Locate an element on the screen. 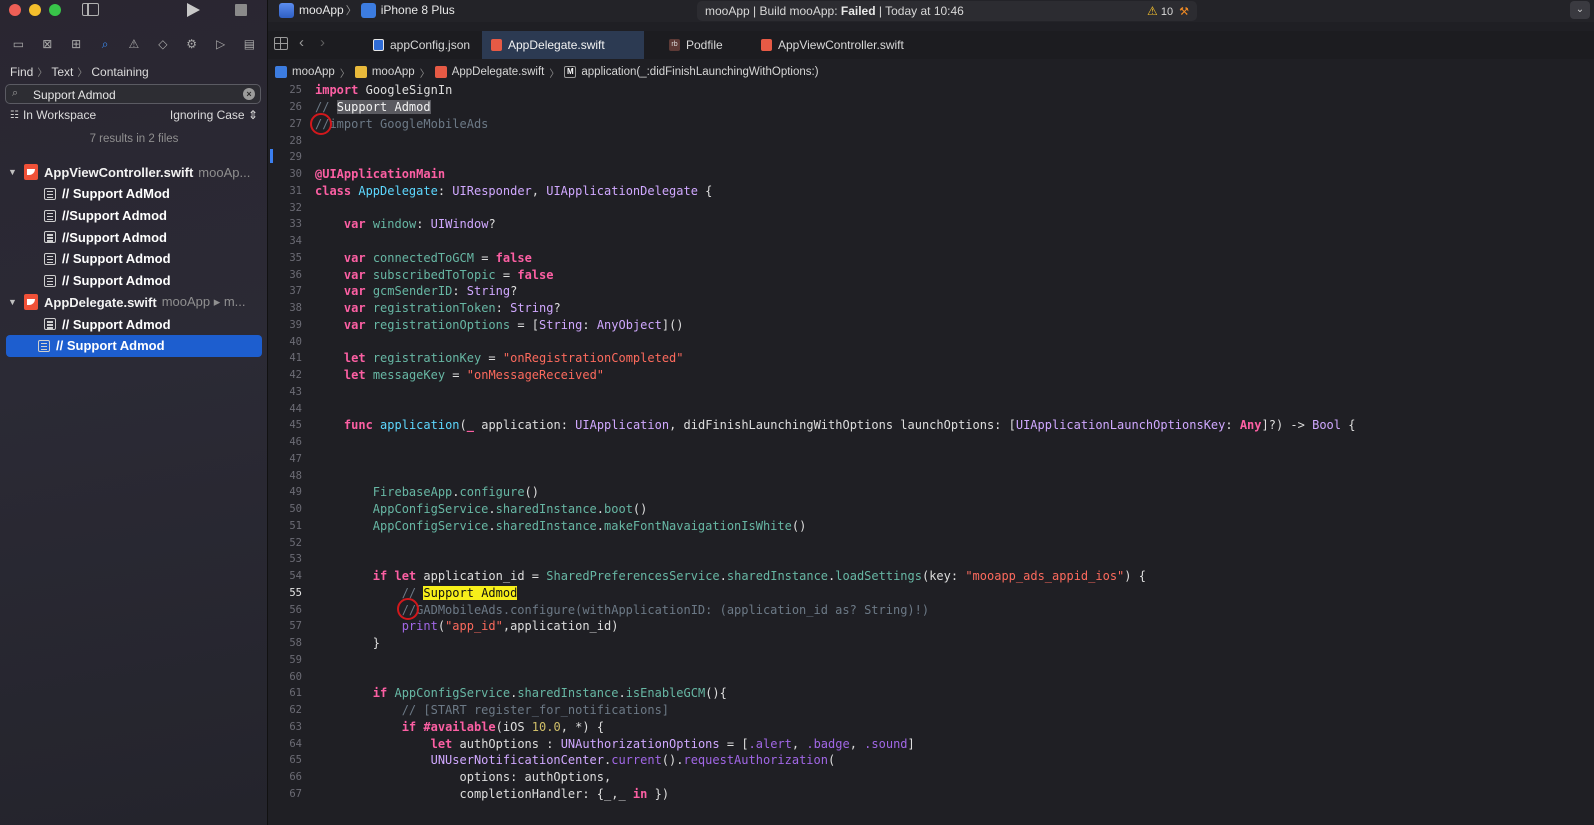 This screenshot has height=825, width=1594. warnings-badge: ⚠ 10 ⚒ is located at coordinates (1168, 11).